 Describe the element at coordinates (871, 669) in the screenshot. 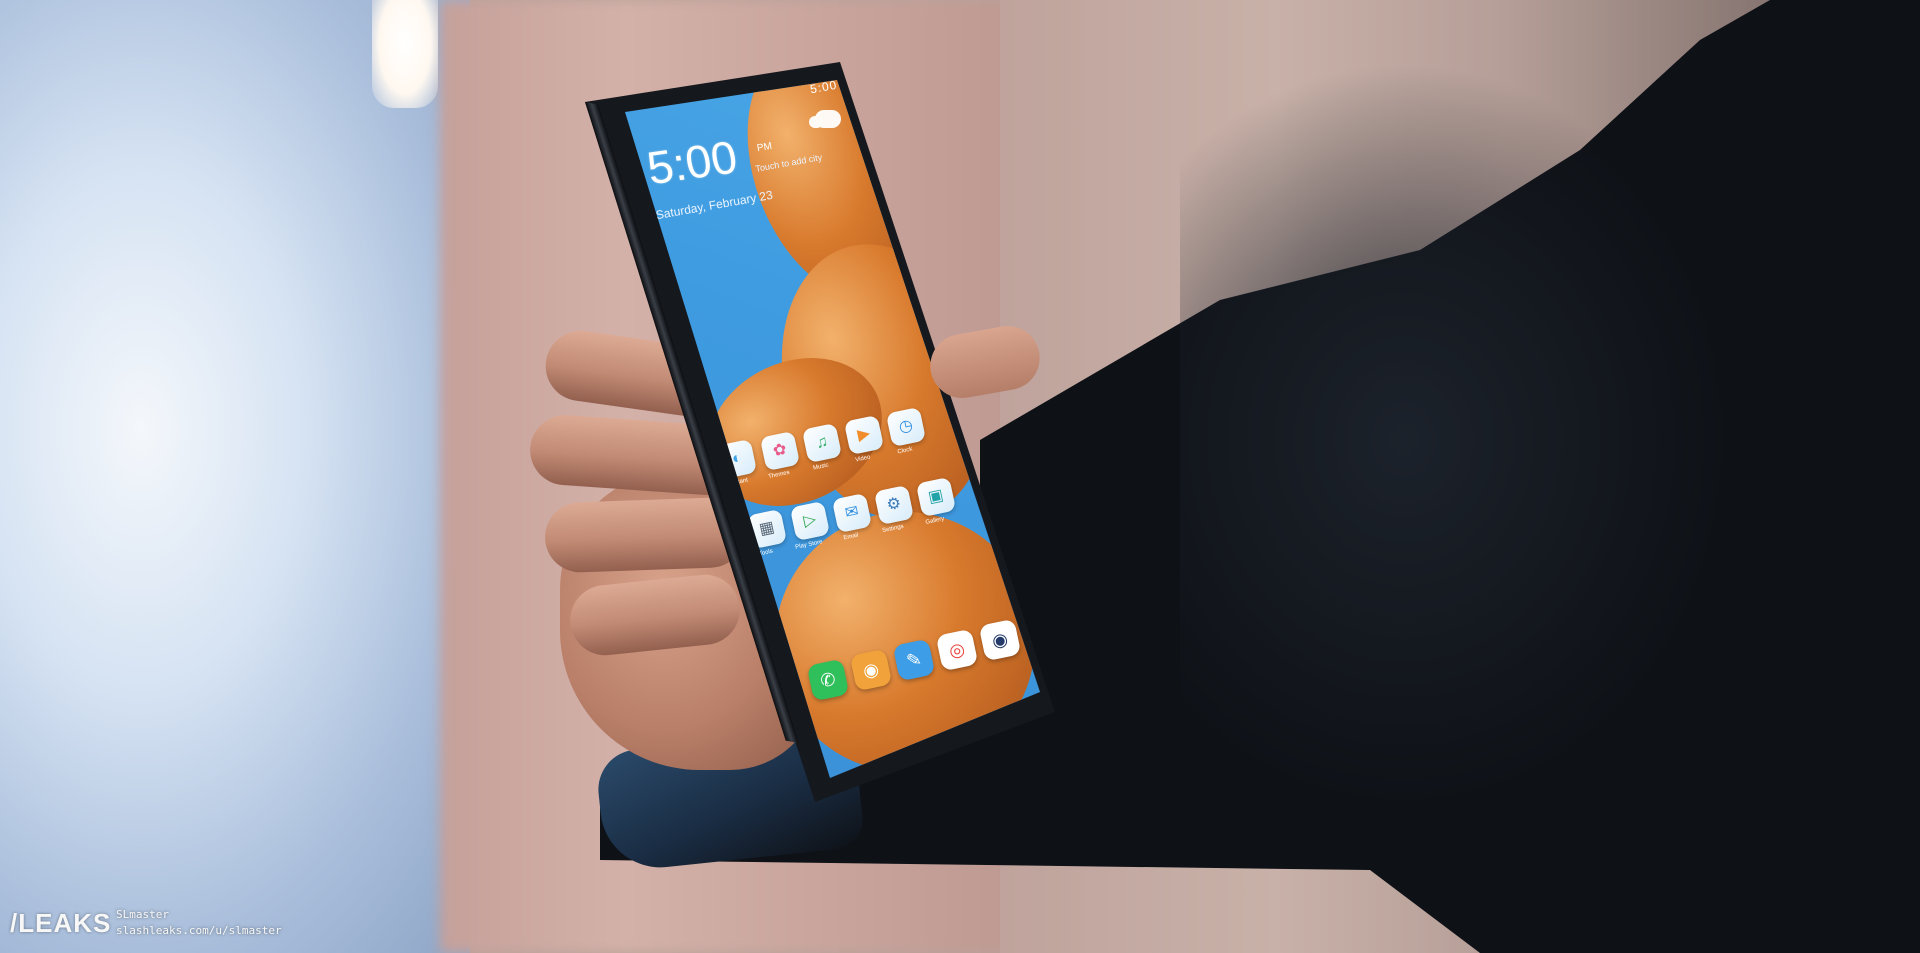

I see `contacts-glyph: ◉` at that location.